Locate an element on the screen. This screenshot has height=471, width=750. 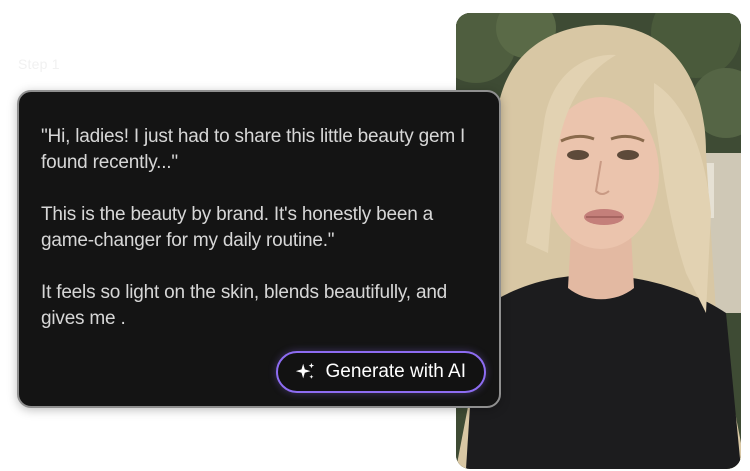
generate-button-label: Generate with AI is located at coordinates (395, 371).